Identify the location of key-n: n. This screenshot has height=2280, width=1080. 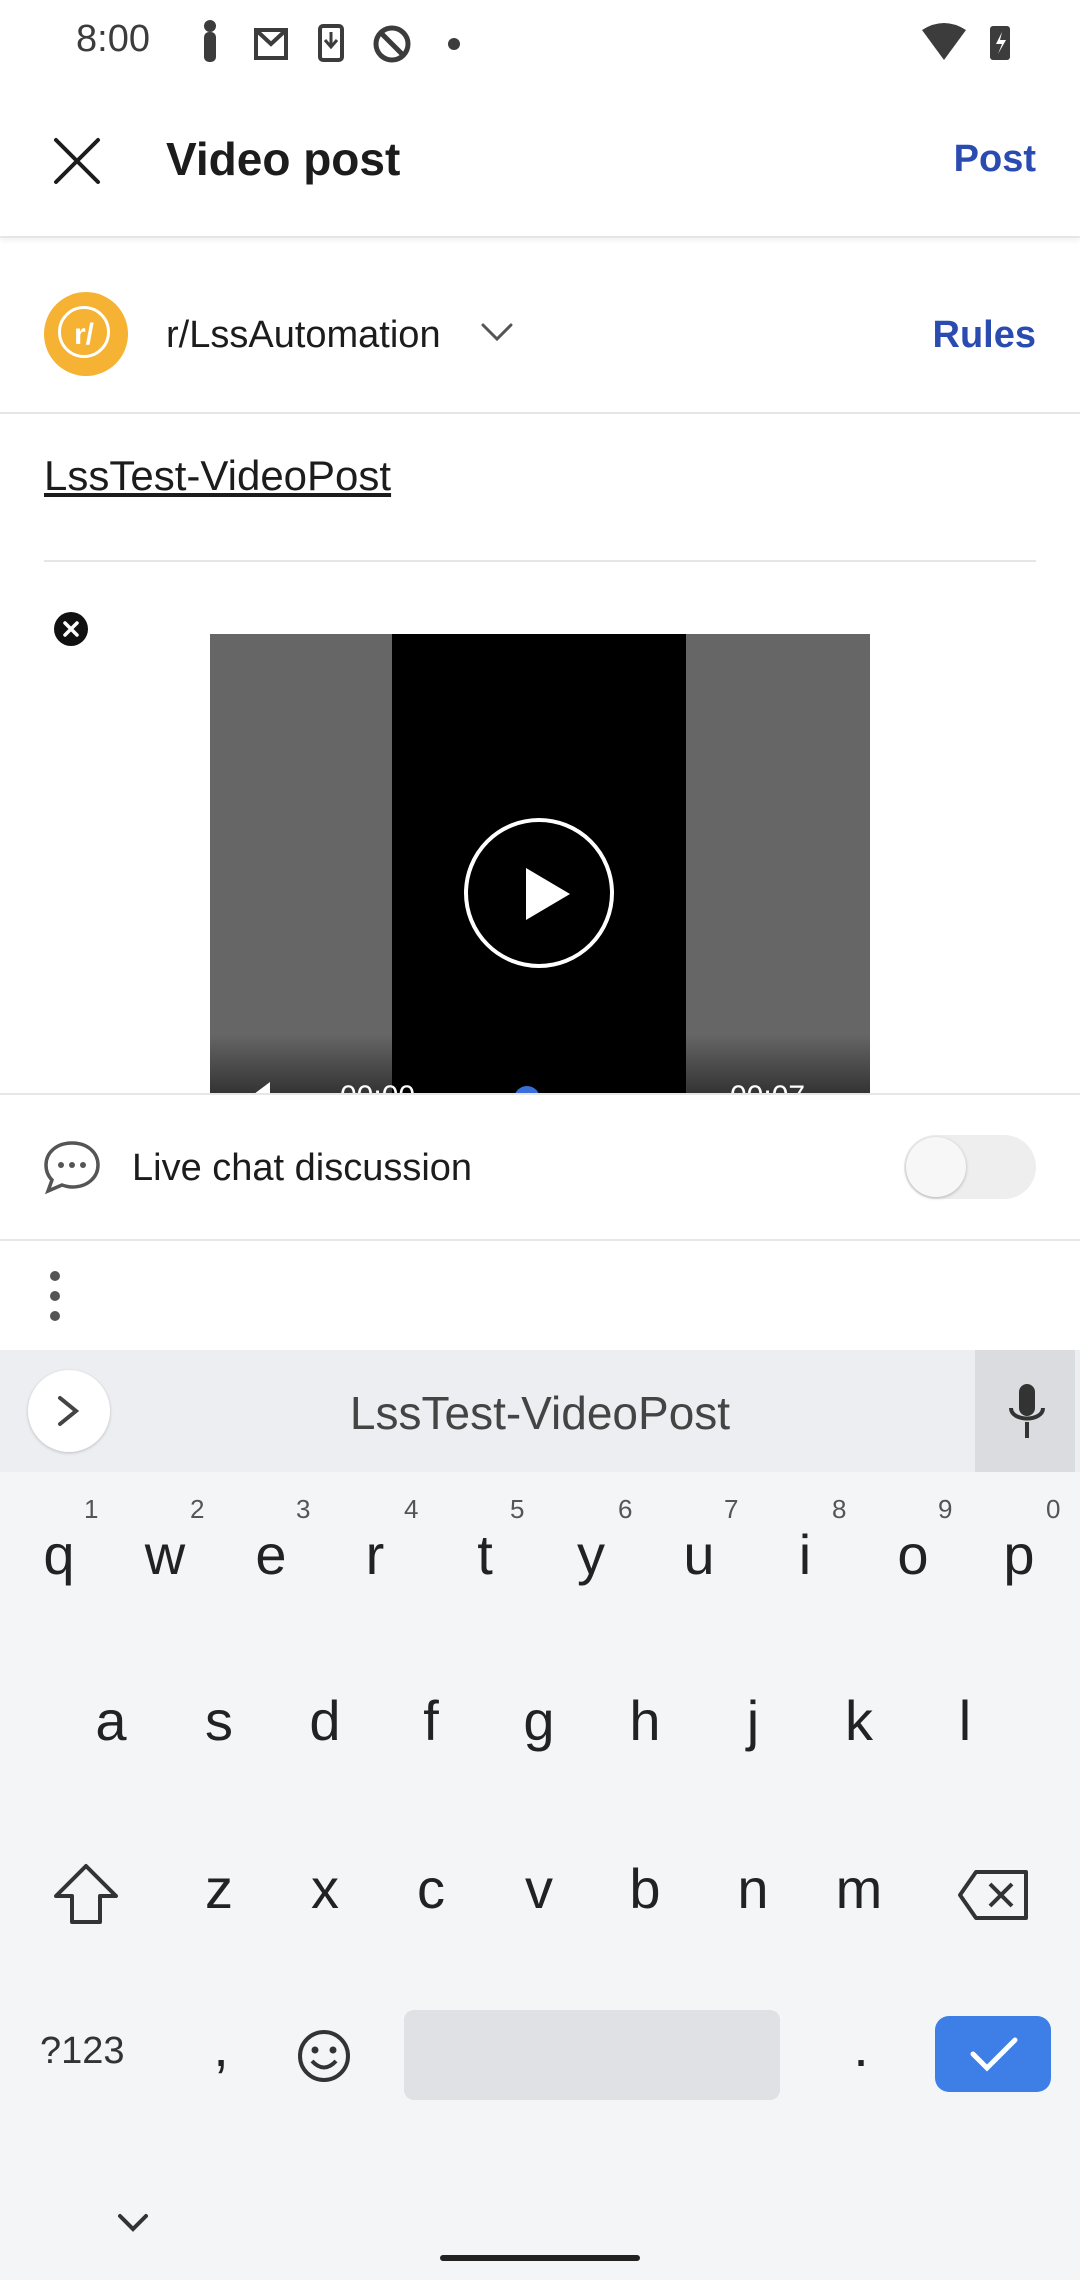
(753, 1888).